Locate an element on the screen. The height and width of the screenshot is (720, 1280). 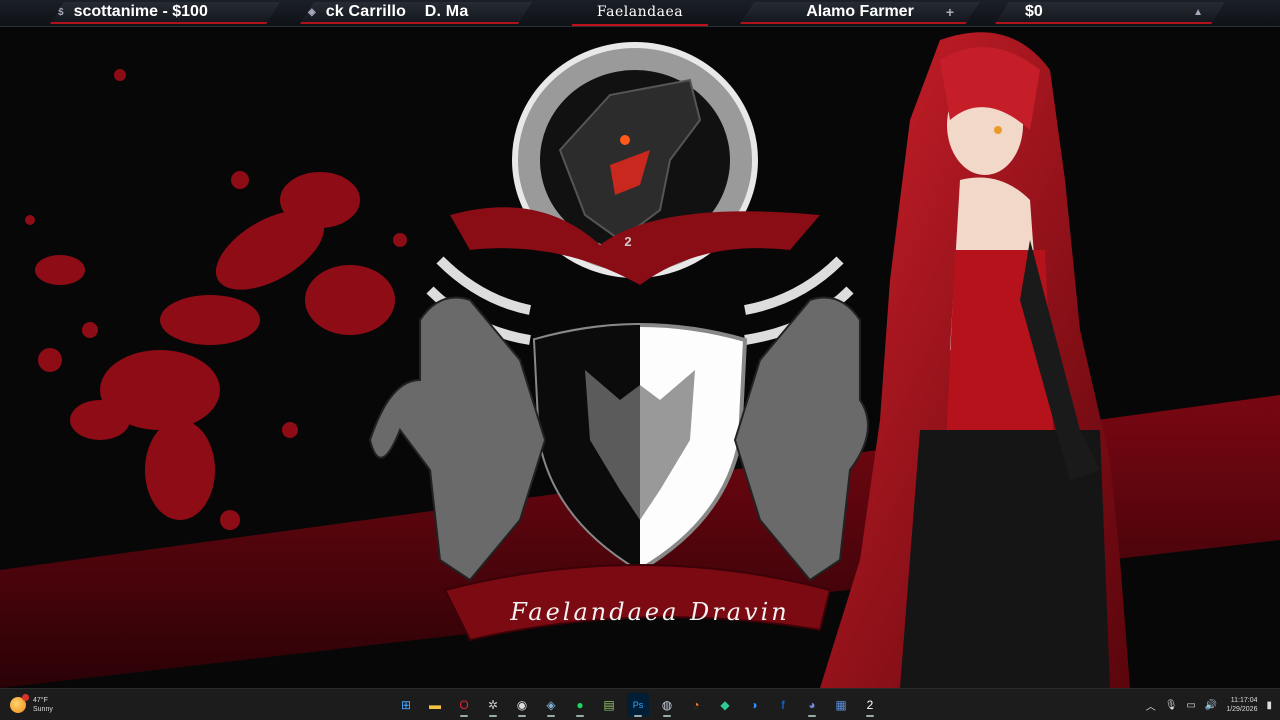
plus-icon: + is located at coordinates (949, 12).